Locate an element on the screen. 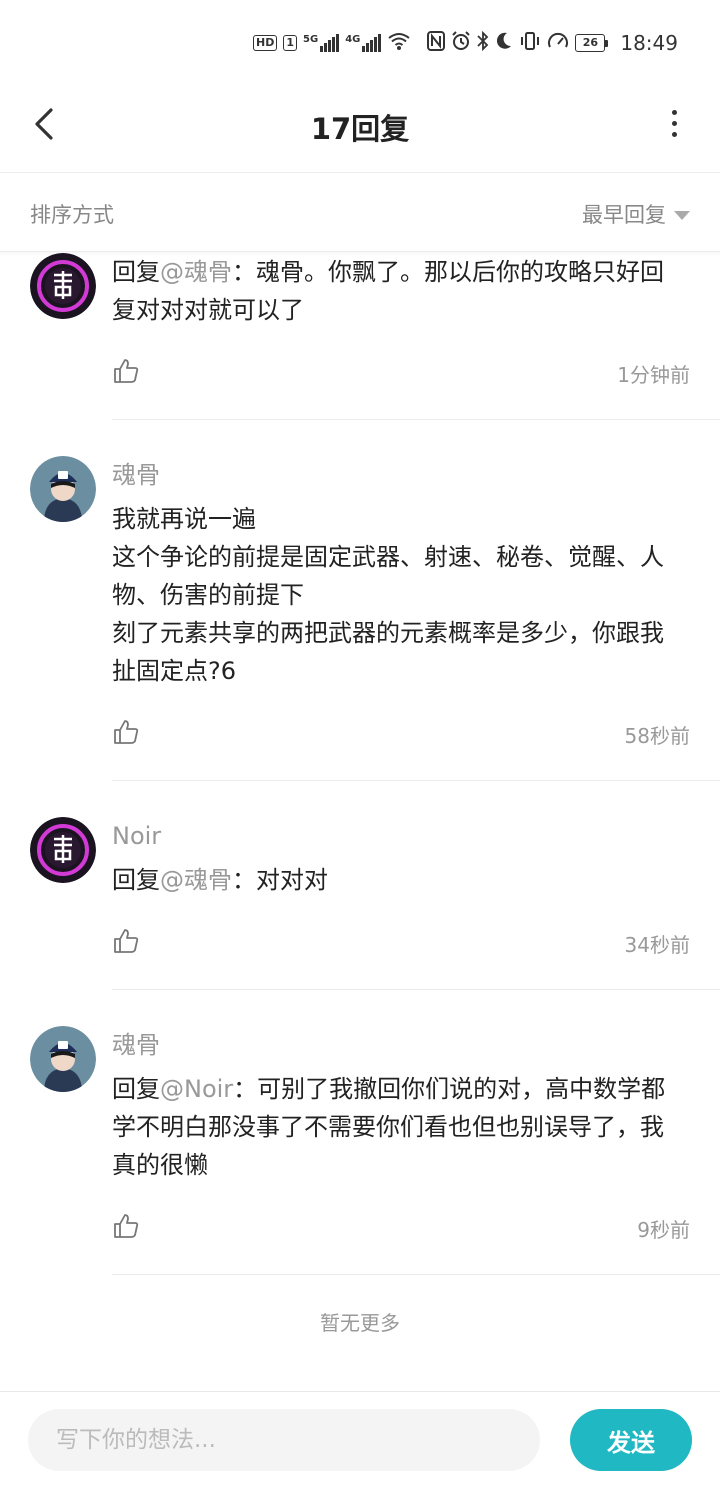 Image resolution: width=720 pixels, height=1486 pixels. comment-meta: 34秒前 is located at coordinates (416, 944).